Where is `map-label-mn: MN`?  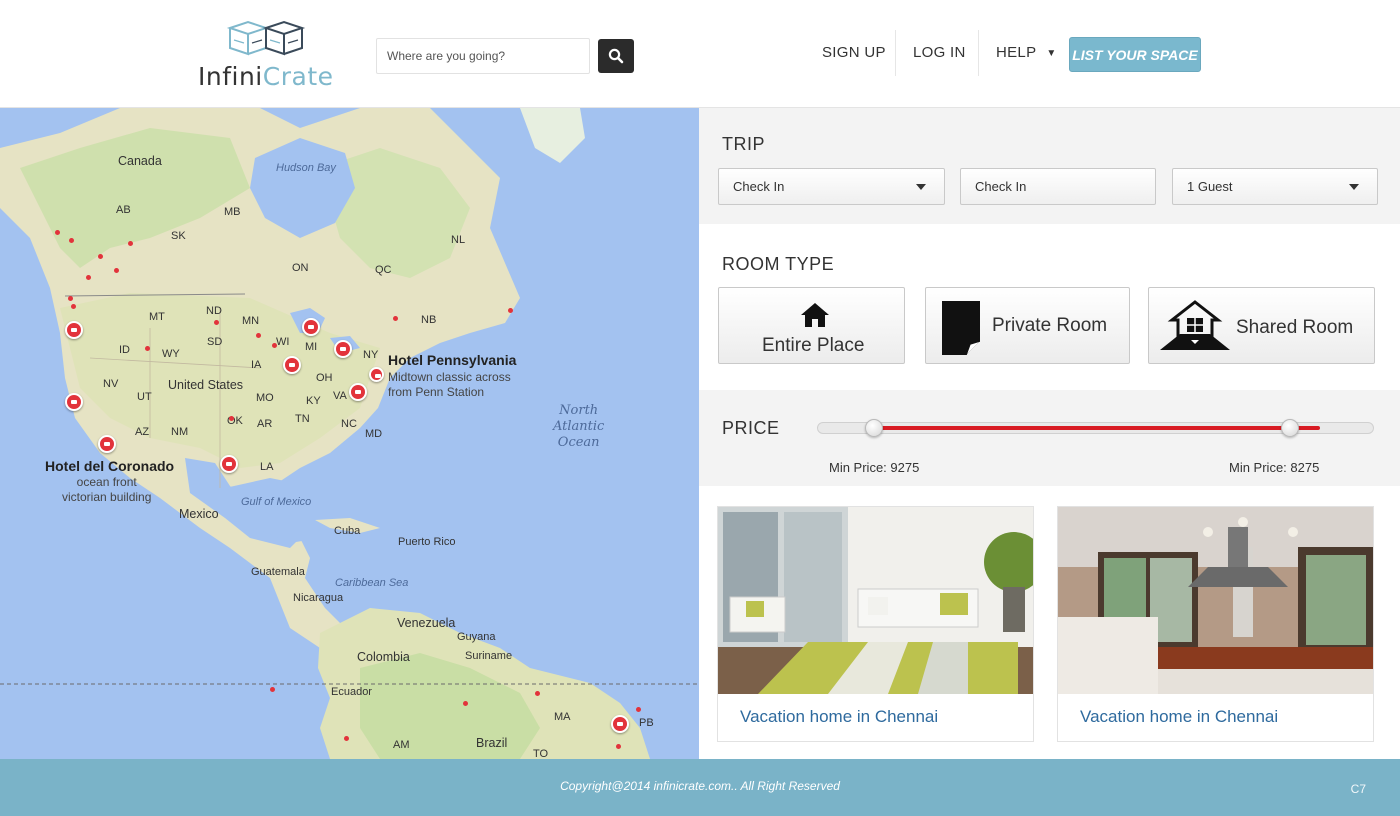
map-label-mn: MN is located at coordinates (251, 321).